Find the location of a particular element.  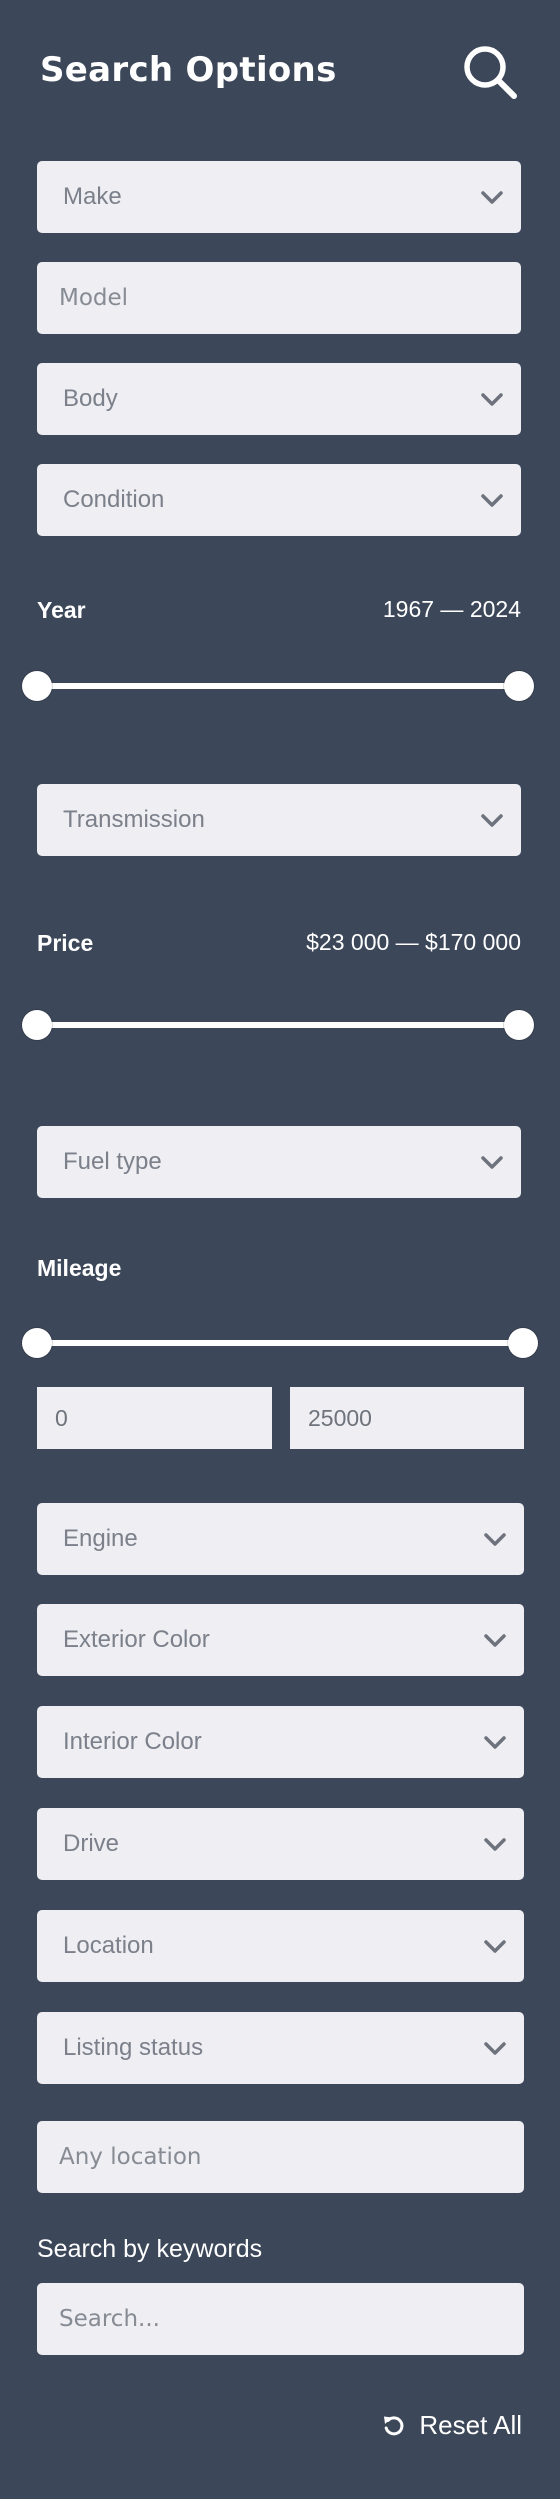

reset-all-button: Reset All is located at coordinates (451, 2425).